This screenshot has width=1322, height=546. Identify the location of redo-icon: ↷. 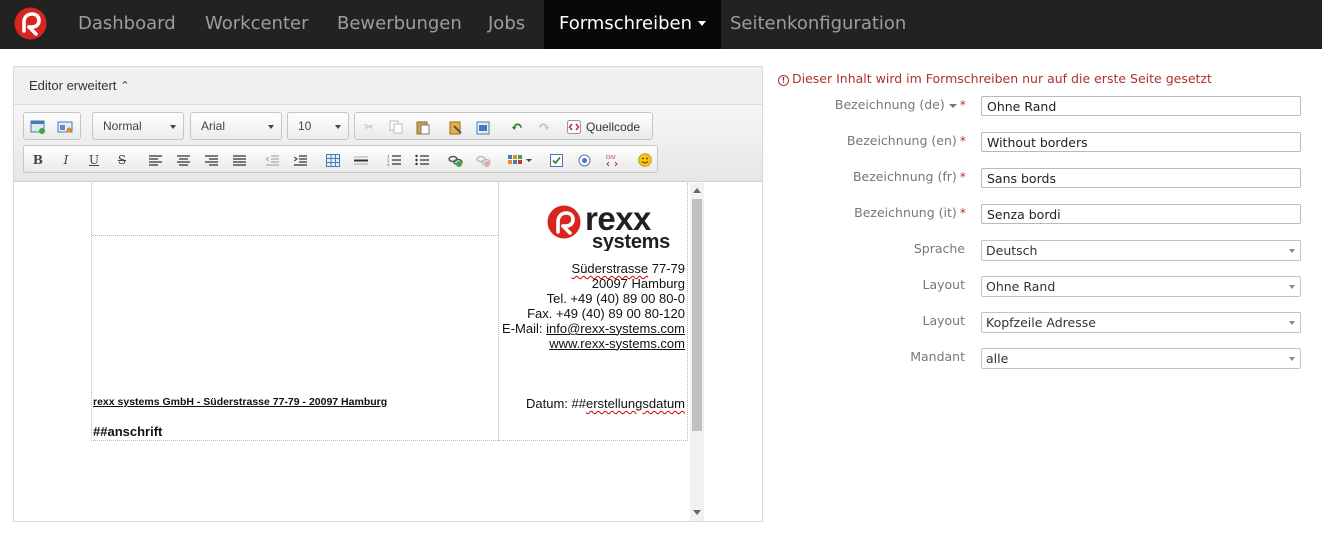
(544, 127).